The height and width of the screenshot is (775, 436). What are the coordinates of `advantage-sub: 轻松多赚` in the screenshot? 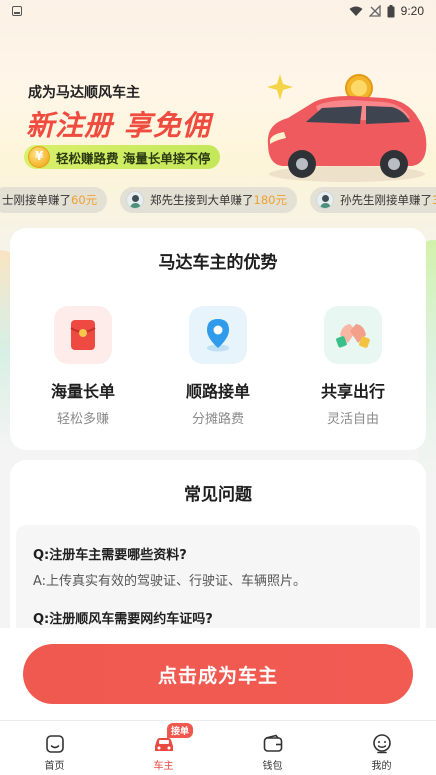 It's located at (82, 419).